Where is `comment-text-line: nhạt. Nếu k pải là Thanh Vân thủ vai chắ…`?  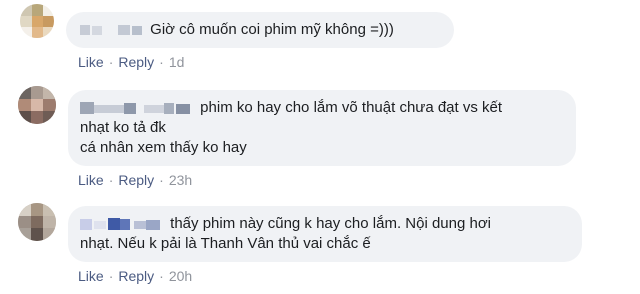 comment-text-line: nhạt. Nếu k pải là Thanh Vân thủ vai chắ… is located at coordinates (225, 243).